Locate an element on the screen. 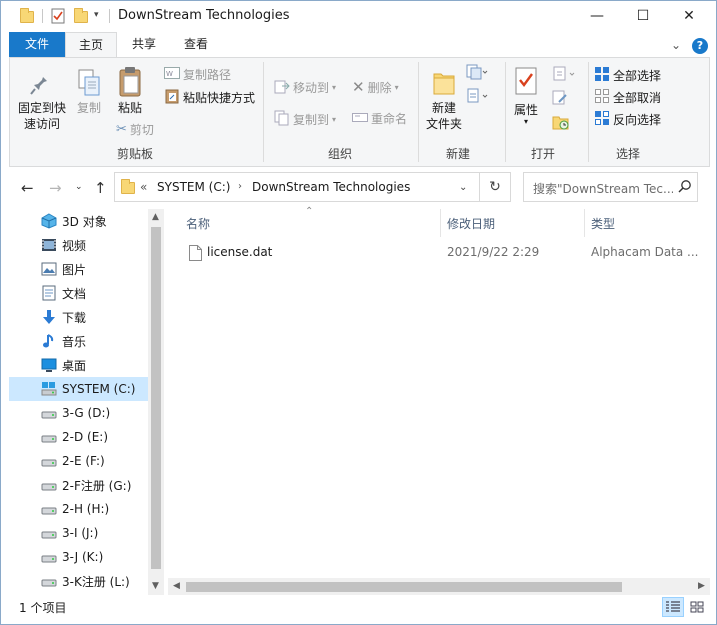 The width and height of the screenshot is (717, 625). easy-access-button is located at coordinates (477, 97).